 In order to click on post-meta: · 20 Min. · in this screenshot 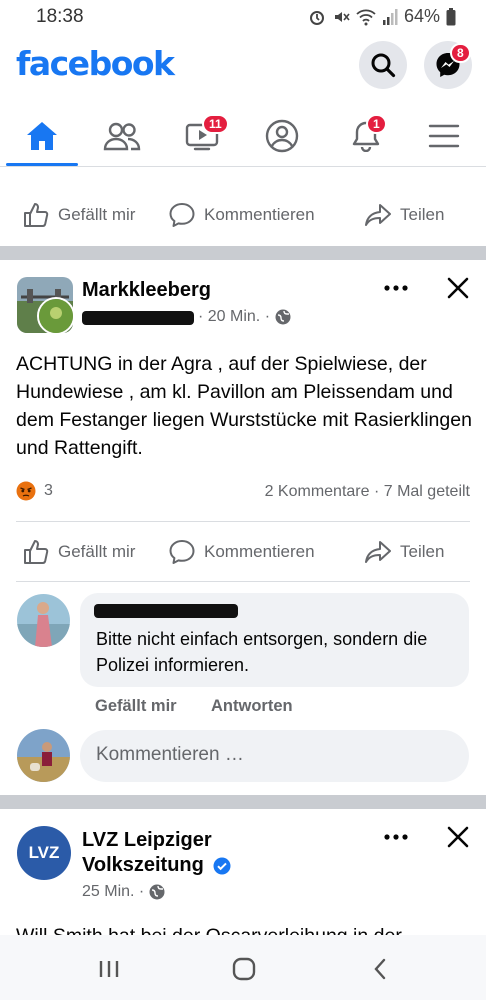, I will do `click(244, 317)`.